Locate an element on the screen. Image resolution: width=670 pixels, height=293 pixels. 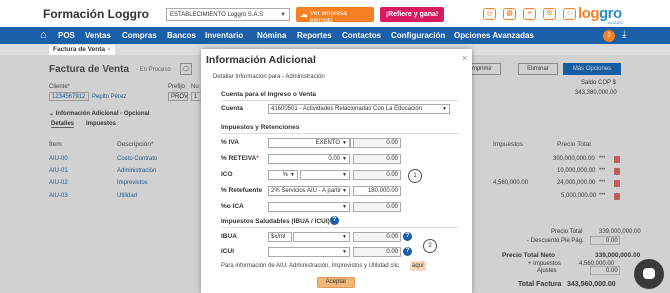
example-company-button: ☁ Ver empresa ejemplo is located at coordinates (335, 15).